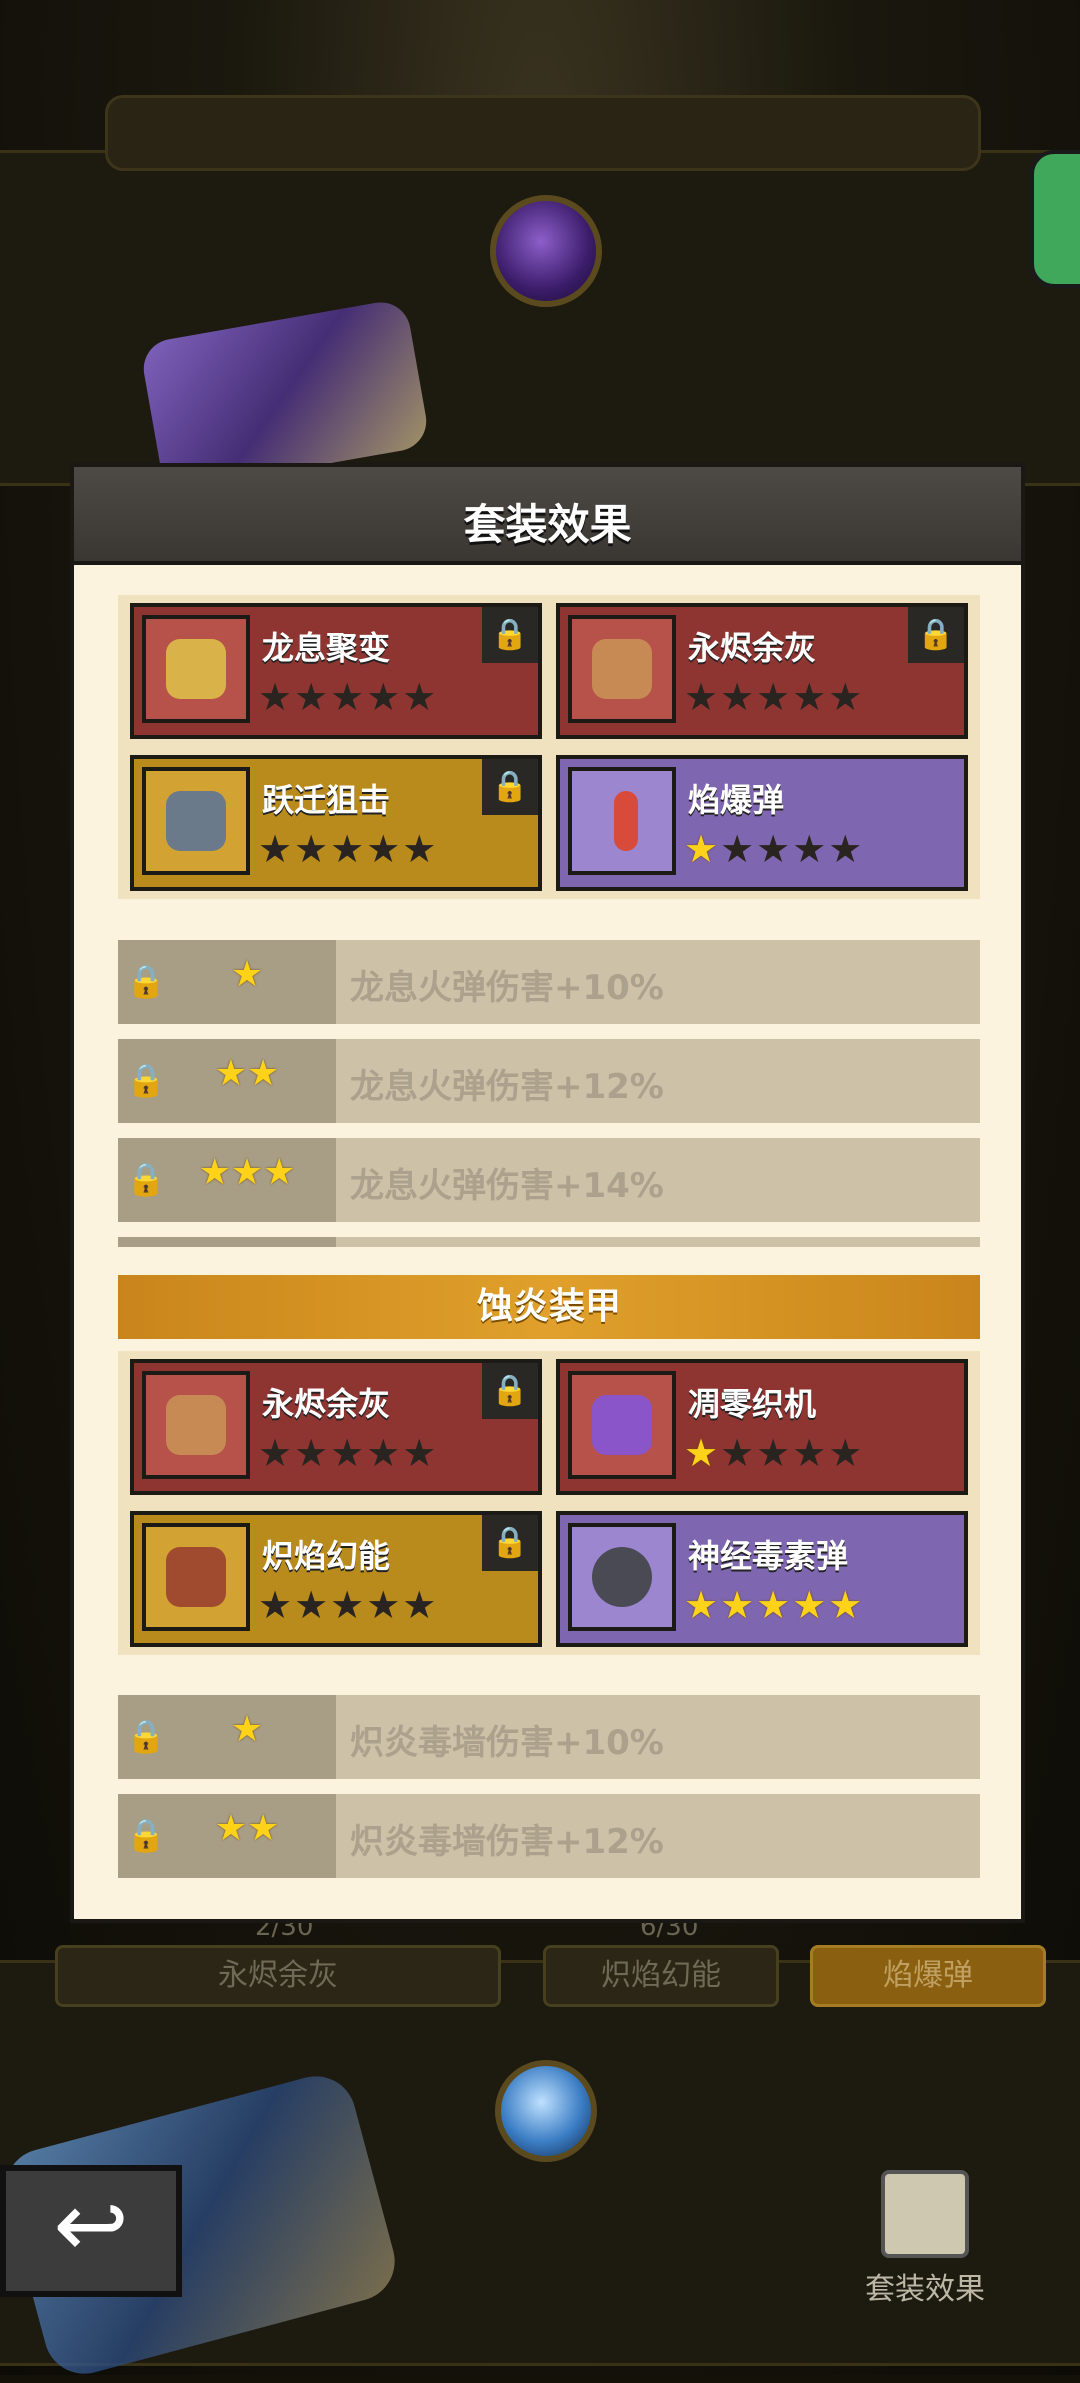 This screenshot has height=2383, width=1080. What do you see at coordinates (336, 1579) in the screenshot?
I see `set2-card-2: 炽焰幻能 ★★★★★ 🔒` at bounding box center [336, 1579].